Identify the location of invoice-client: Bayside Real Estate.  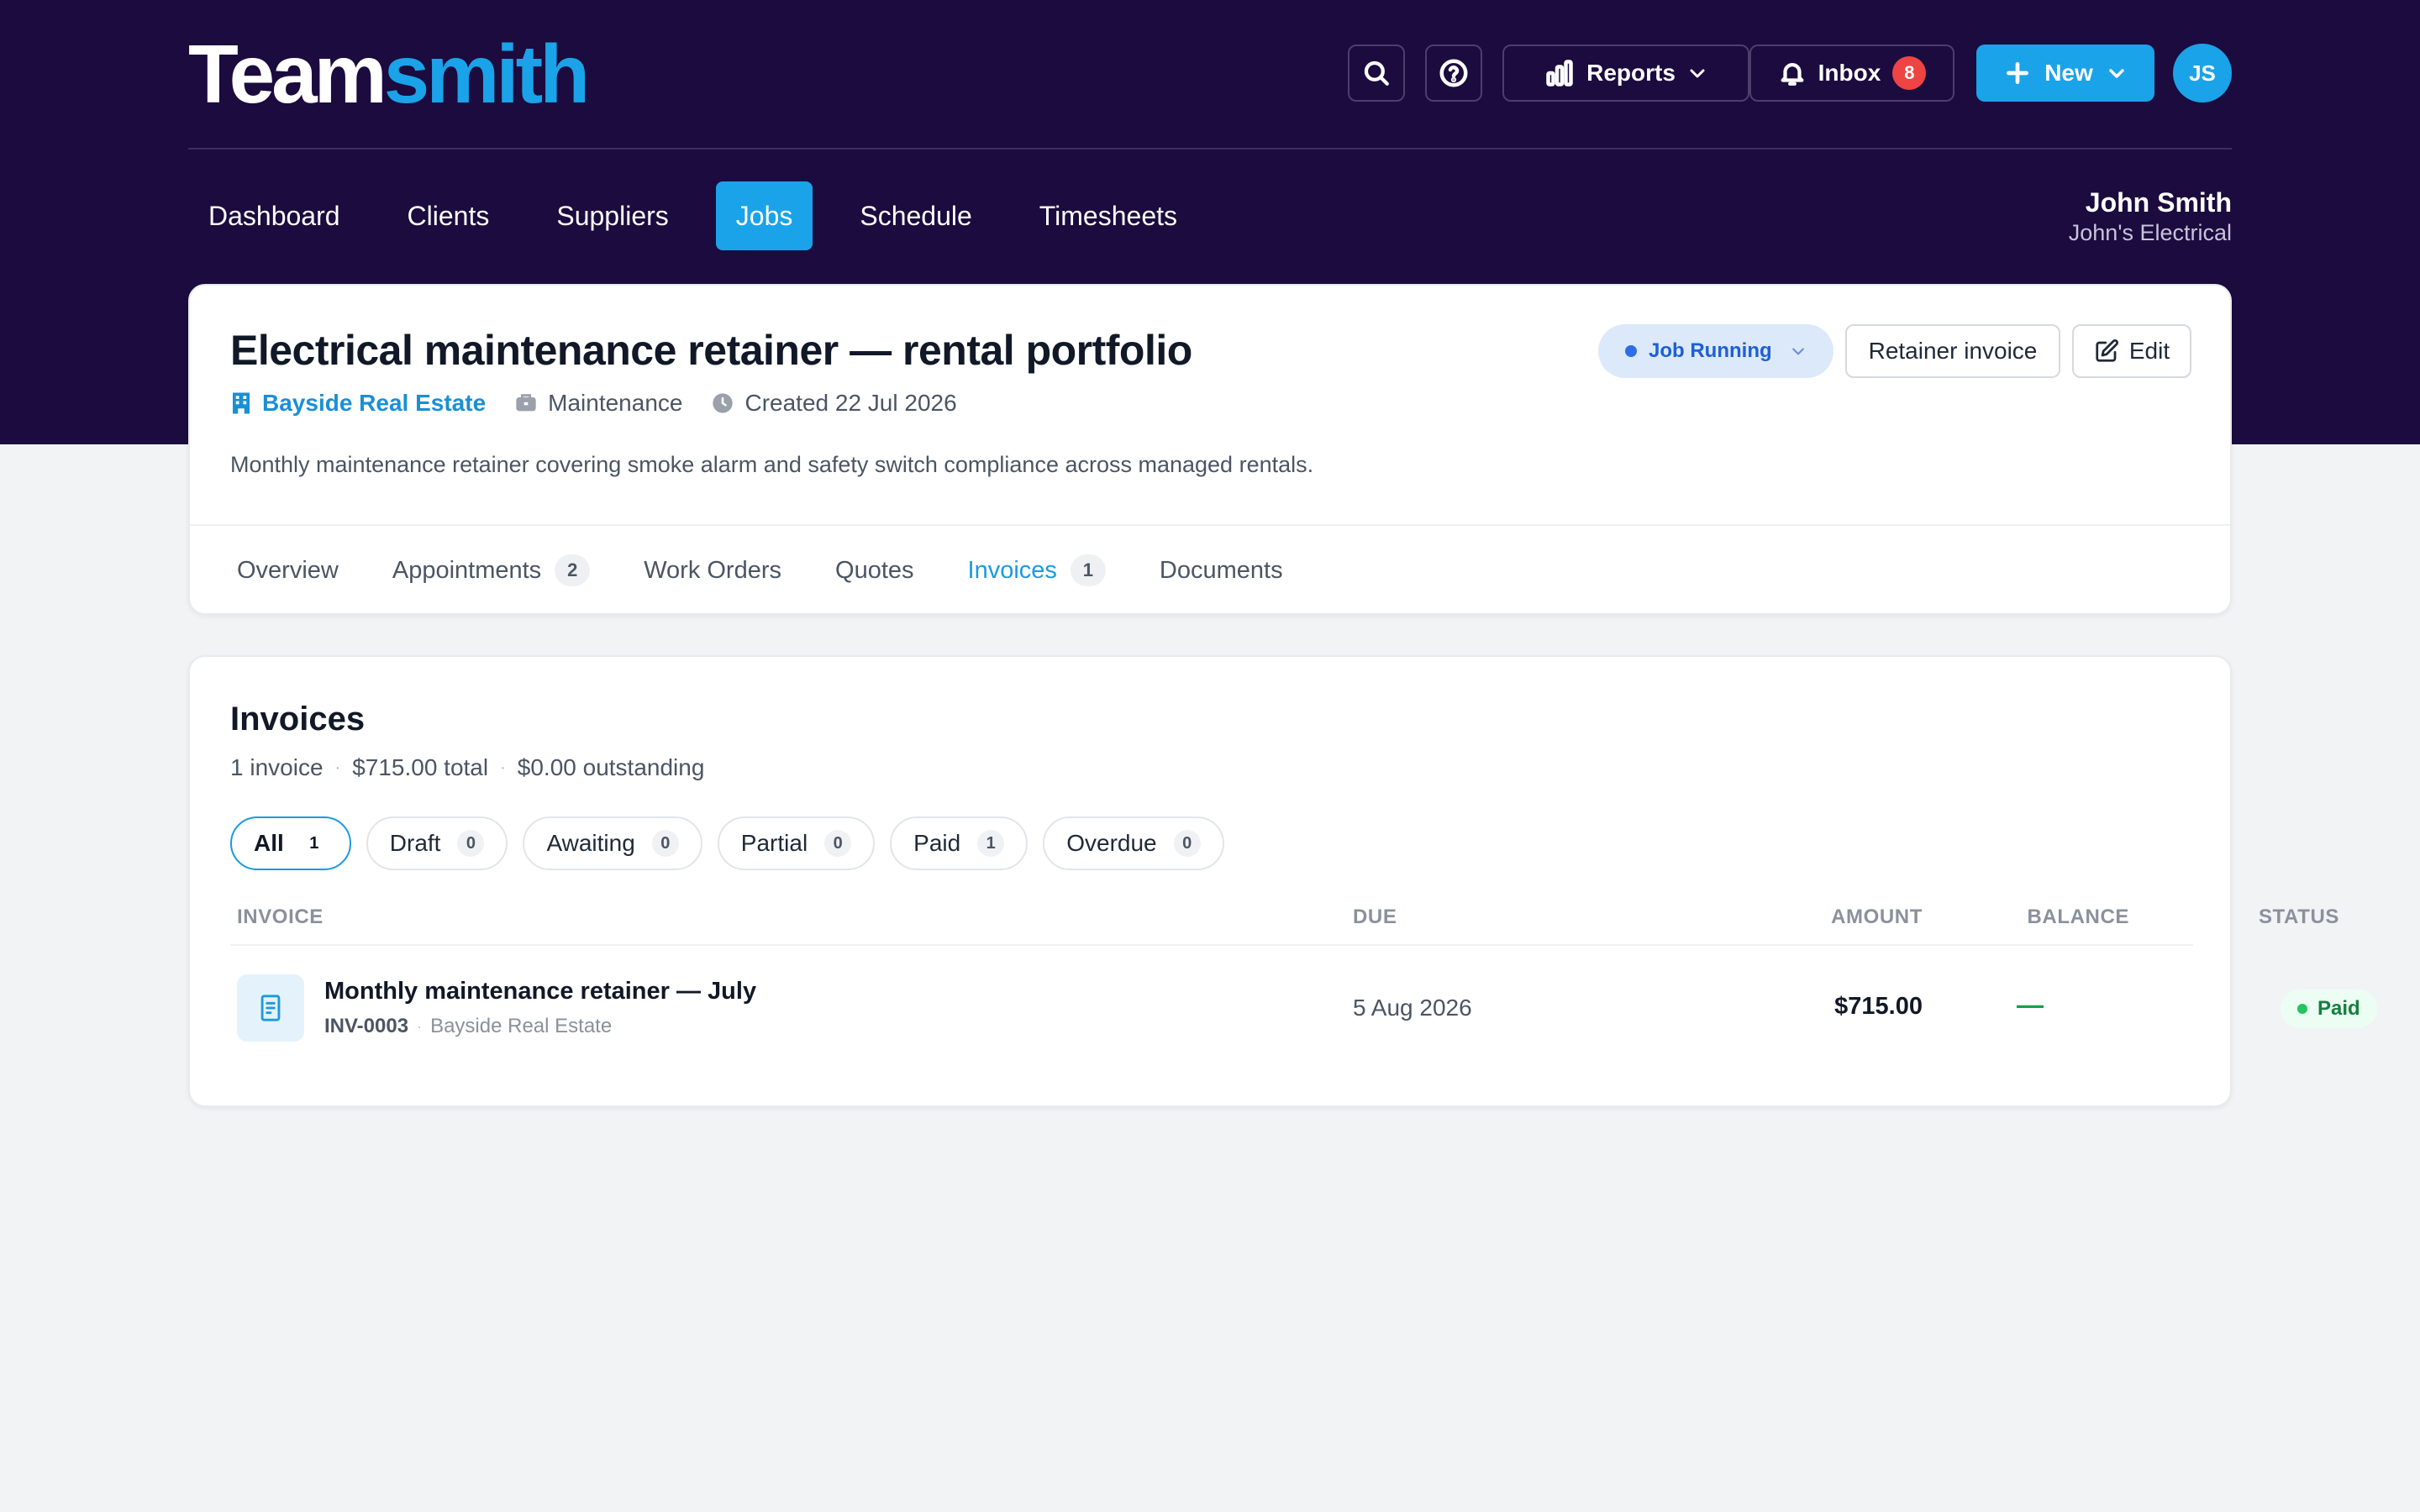
(522, 1026).